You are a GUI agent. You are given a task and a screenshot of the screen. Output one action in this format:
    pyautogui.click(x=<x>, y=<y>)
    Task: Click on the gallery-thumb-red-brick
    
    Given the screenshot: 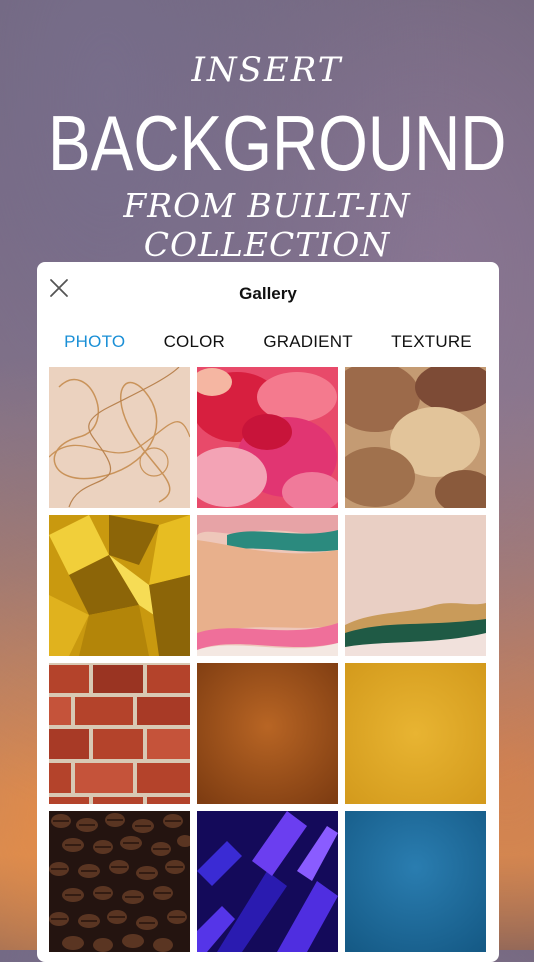 What is the action you would take?
    pyautogui.click(x=119, y=733)
    